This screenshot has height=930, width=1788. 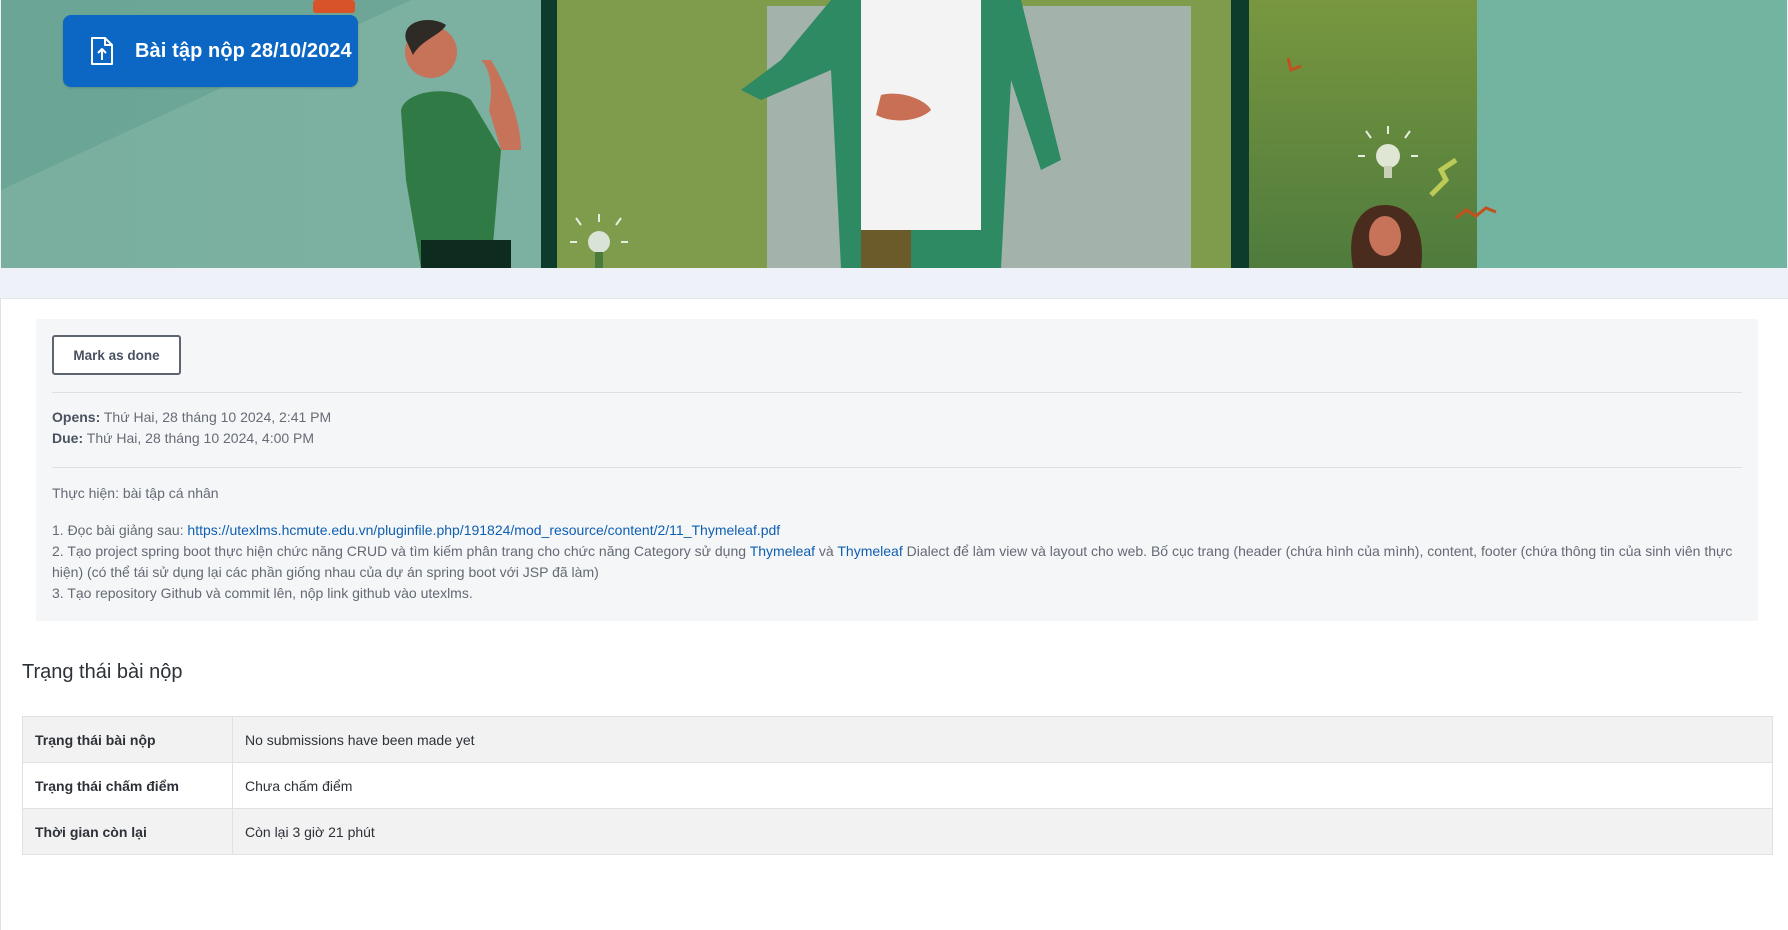 I want to click on opens-label: Opens:, so click(x=76, y=417).